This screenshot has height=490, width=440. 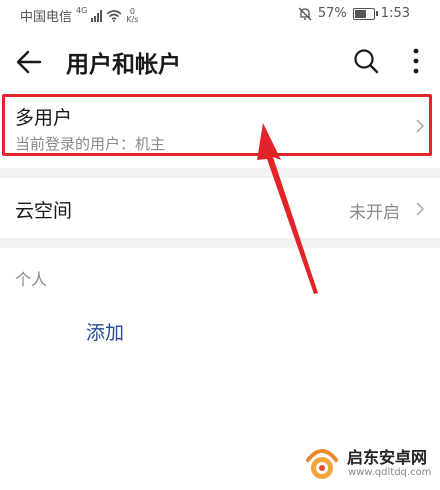 What do you see at coordinates (105, 331) in the screenshot?
I see `add-user-button: 添加` at bounding box center [105, 331].